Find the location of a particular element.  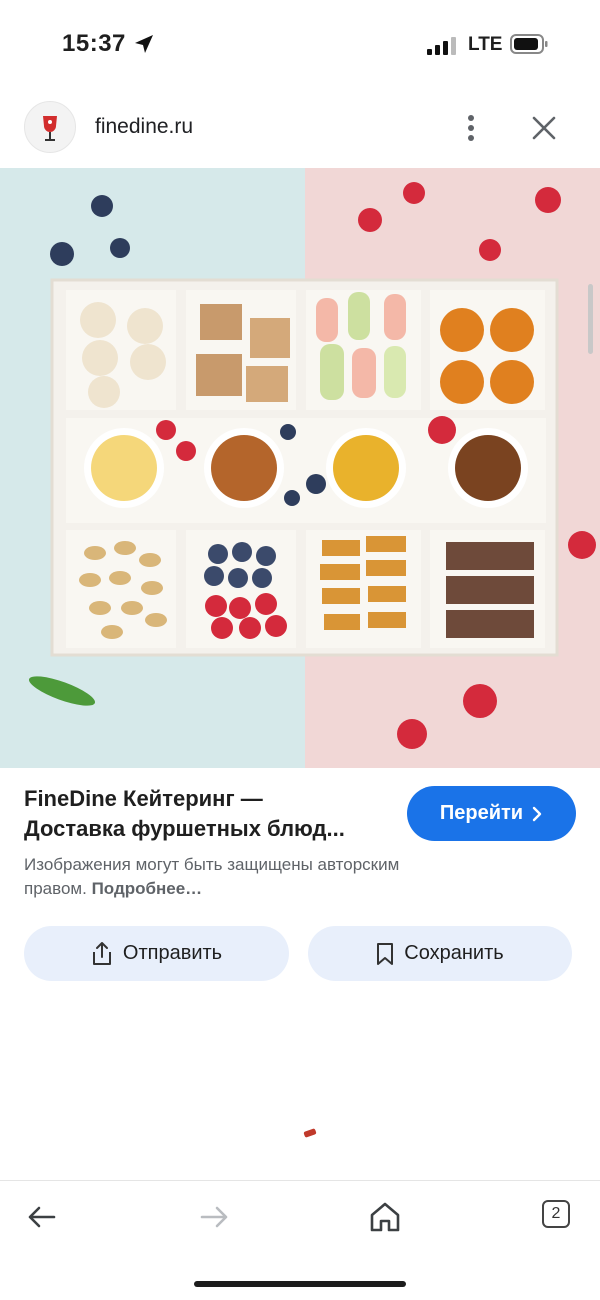

status-time: 15:37 is located at coordinates (94, 43).